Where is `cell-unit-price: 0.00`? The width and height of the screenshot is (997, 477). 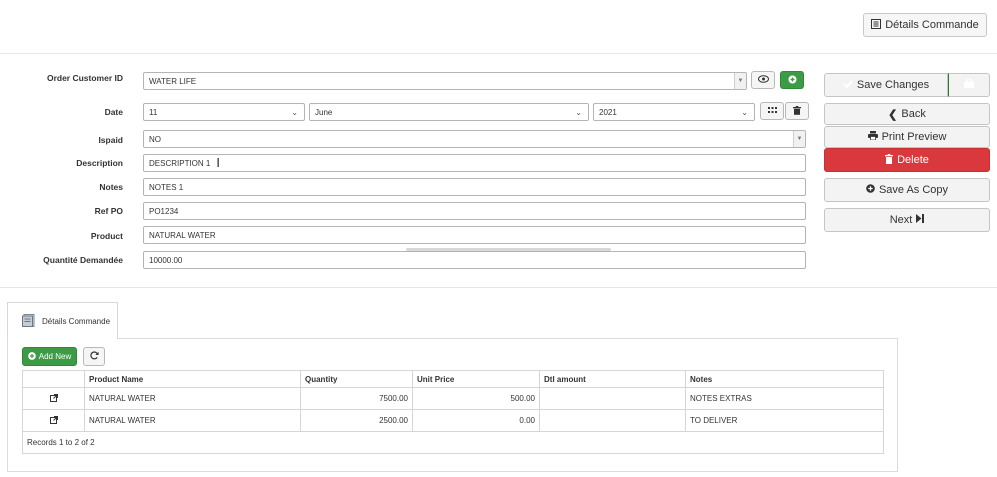
cell-unit-price: 0.00 is located at coordinates (476, 420).